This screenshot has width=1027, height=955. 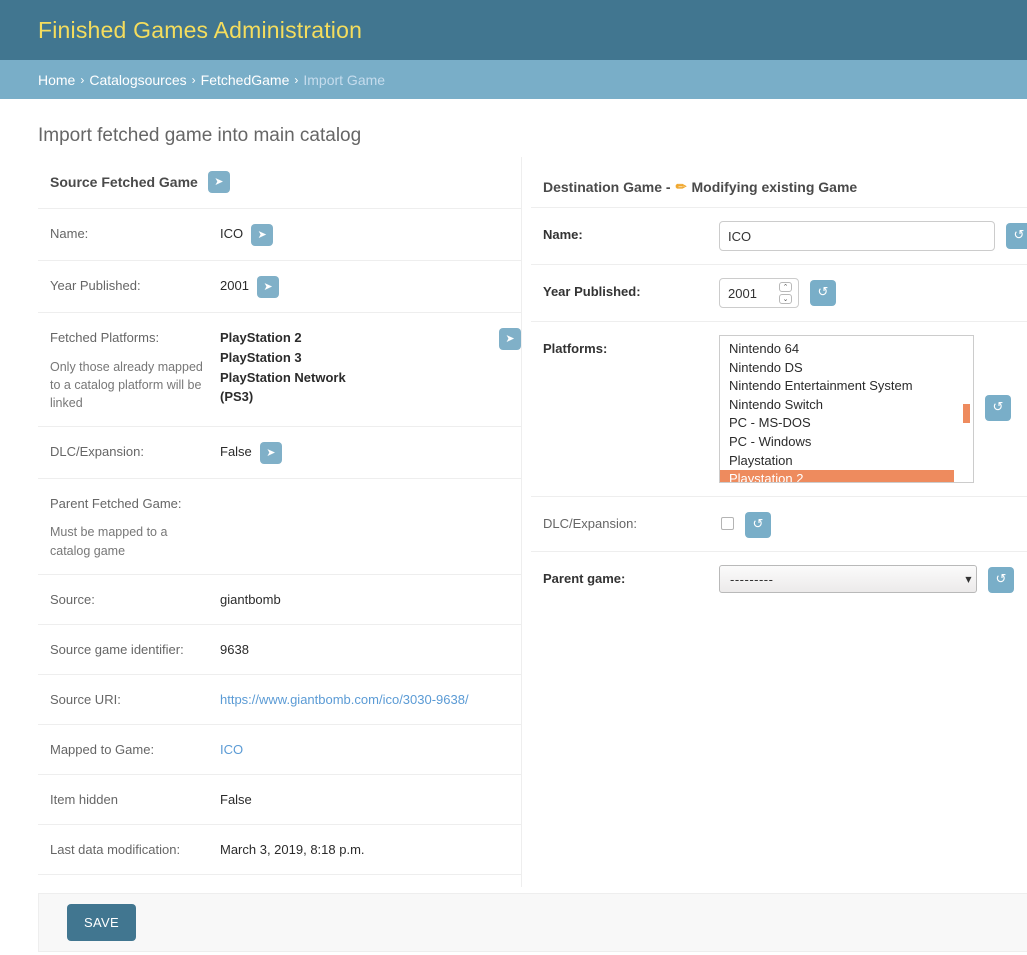 What do you see at coordinates (846, 349) in the screenshot?
I see `platform-option: Nintendo 64` at bounding box center [846, 349].